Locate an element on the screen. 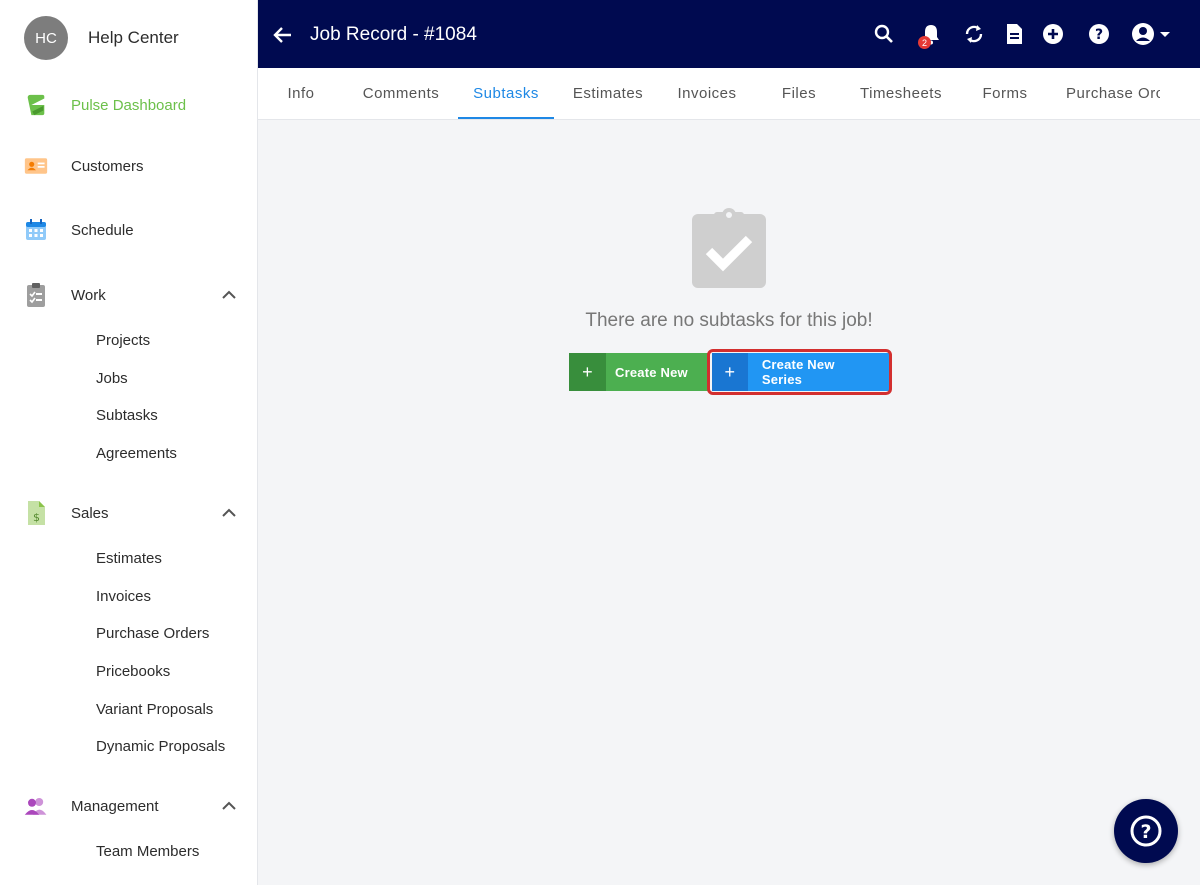  sidebar-item-label: Sales is located at coordinates (90, 513).